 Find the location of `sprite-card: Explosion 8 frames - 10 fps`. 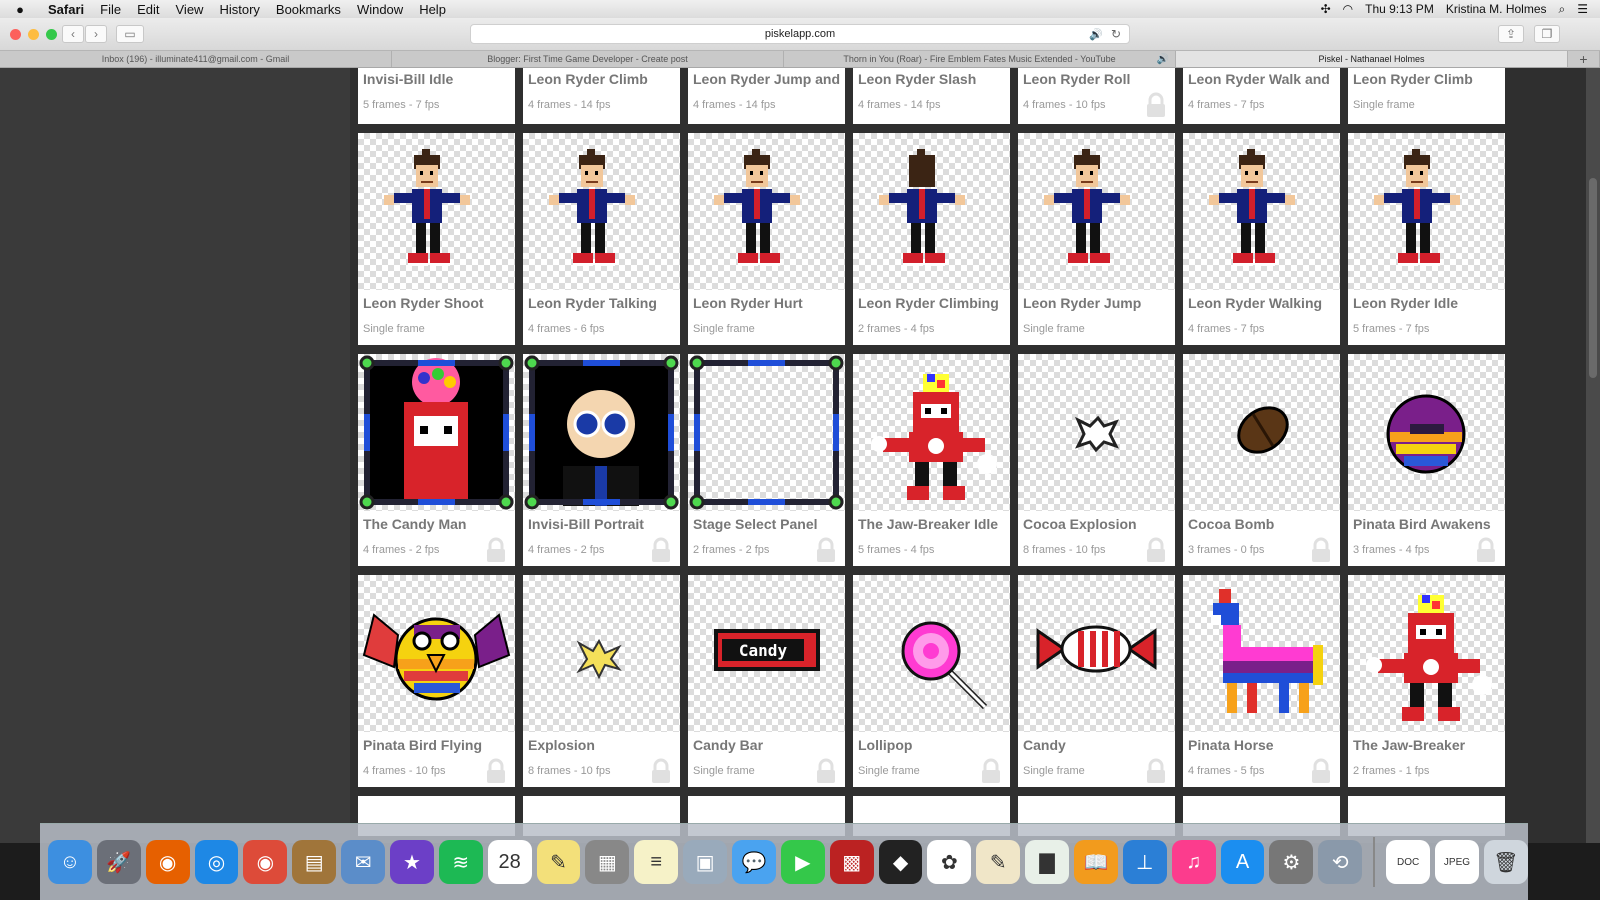

sprite-card: Explosion 8 frames - 10 fps is located at coordinates (601, 681).